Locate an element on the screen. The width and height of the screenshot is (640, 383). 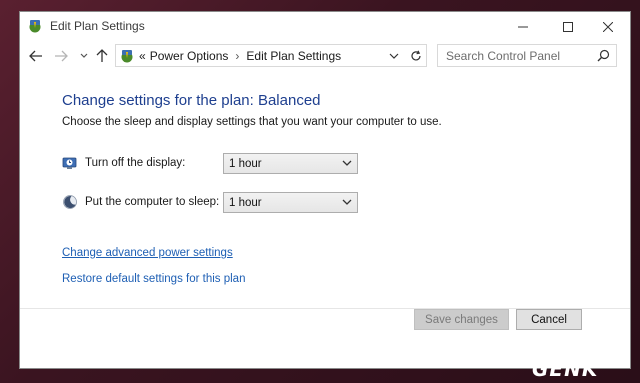
up-button is located at coordinates (102, 56).